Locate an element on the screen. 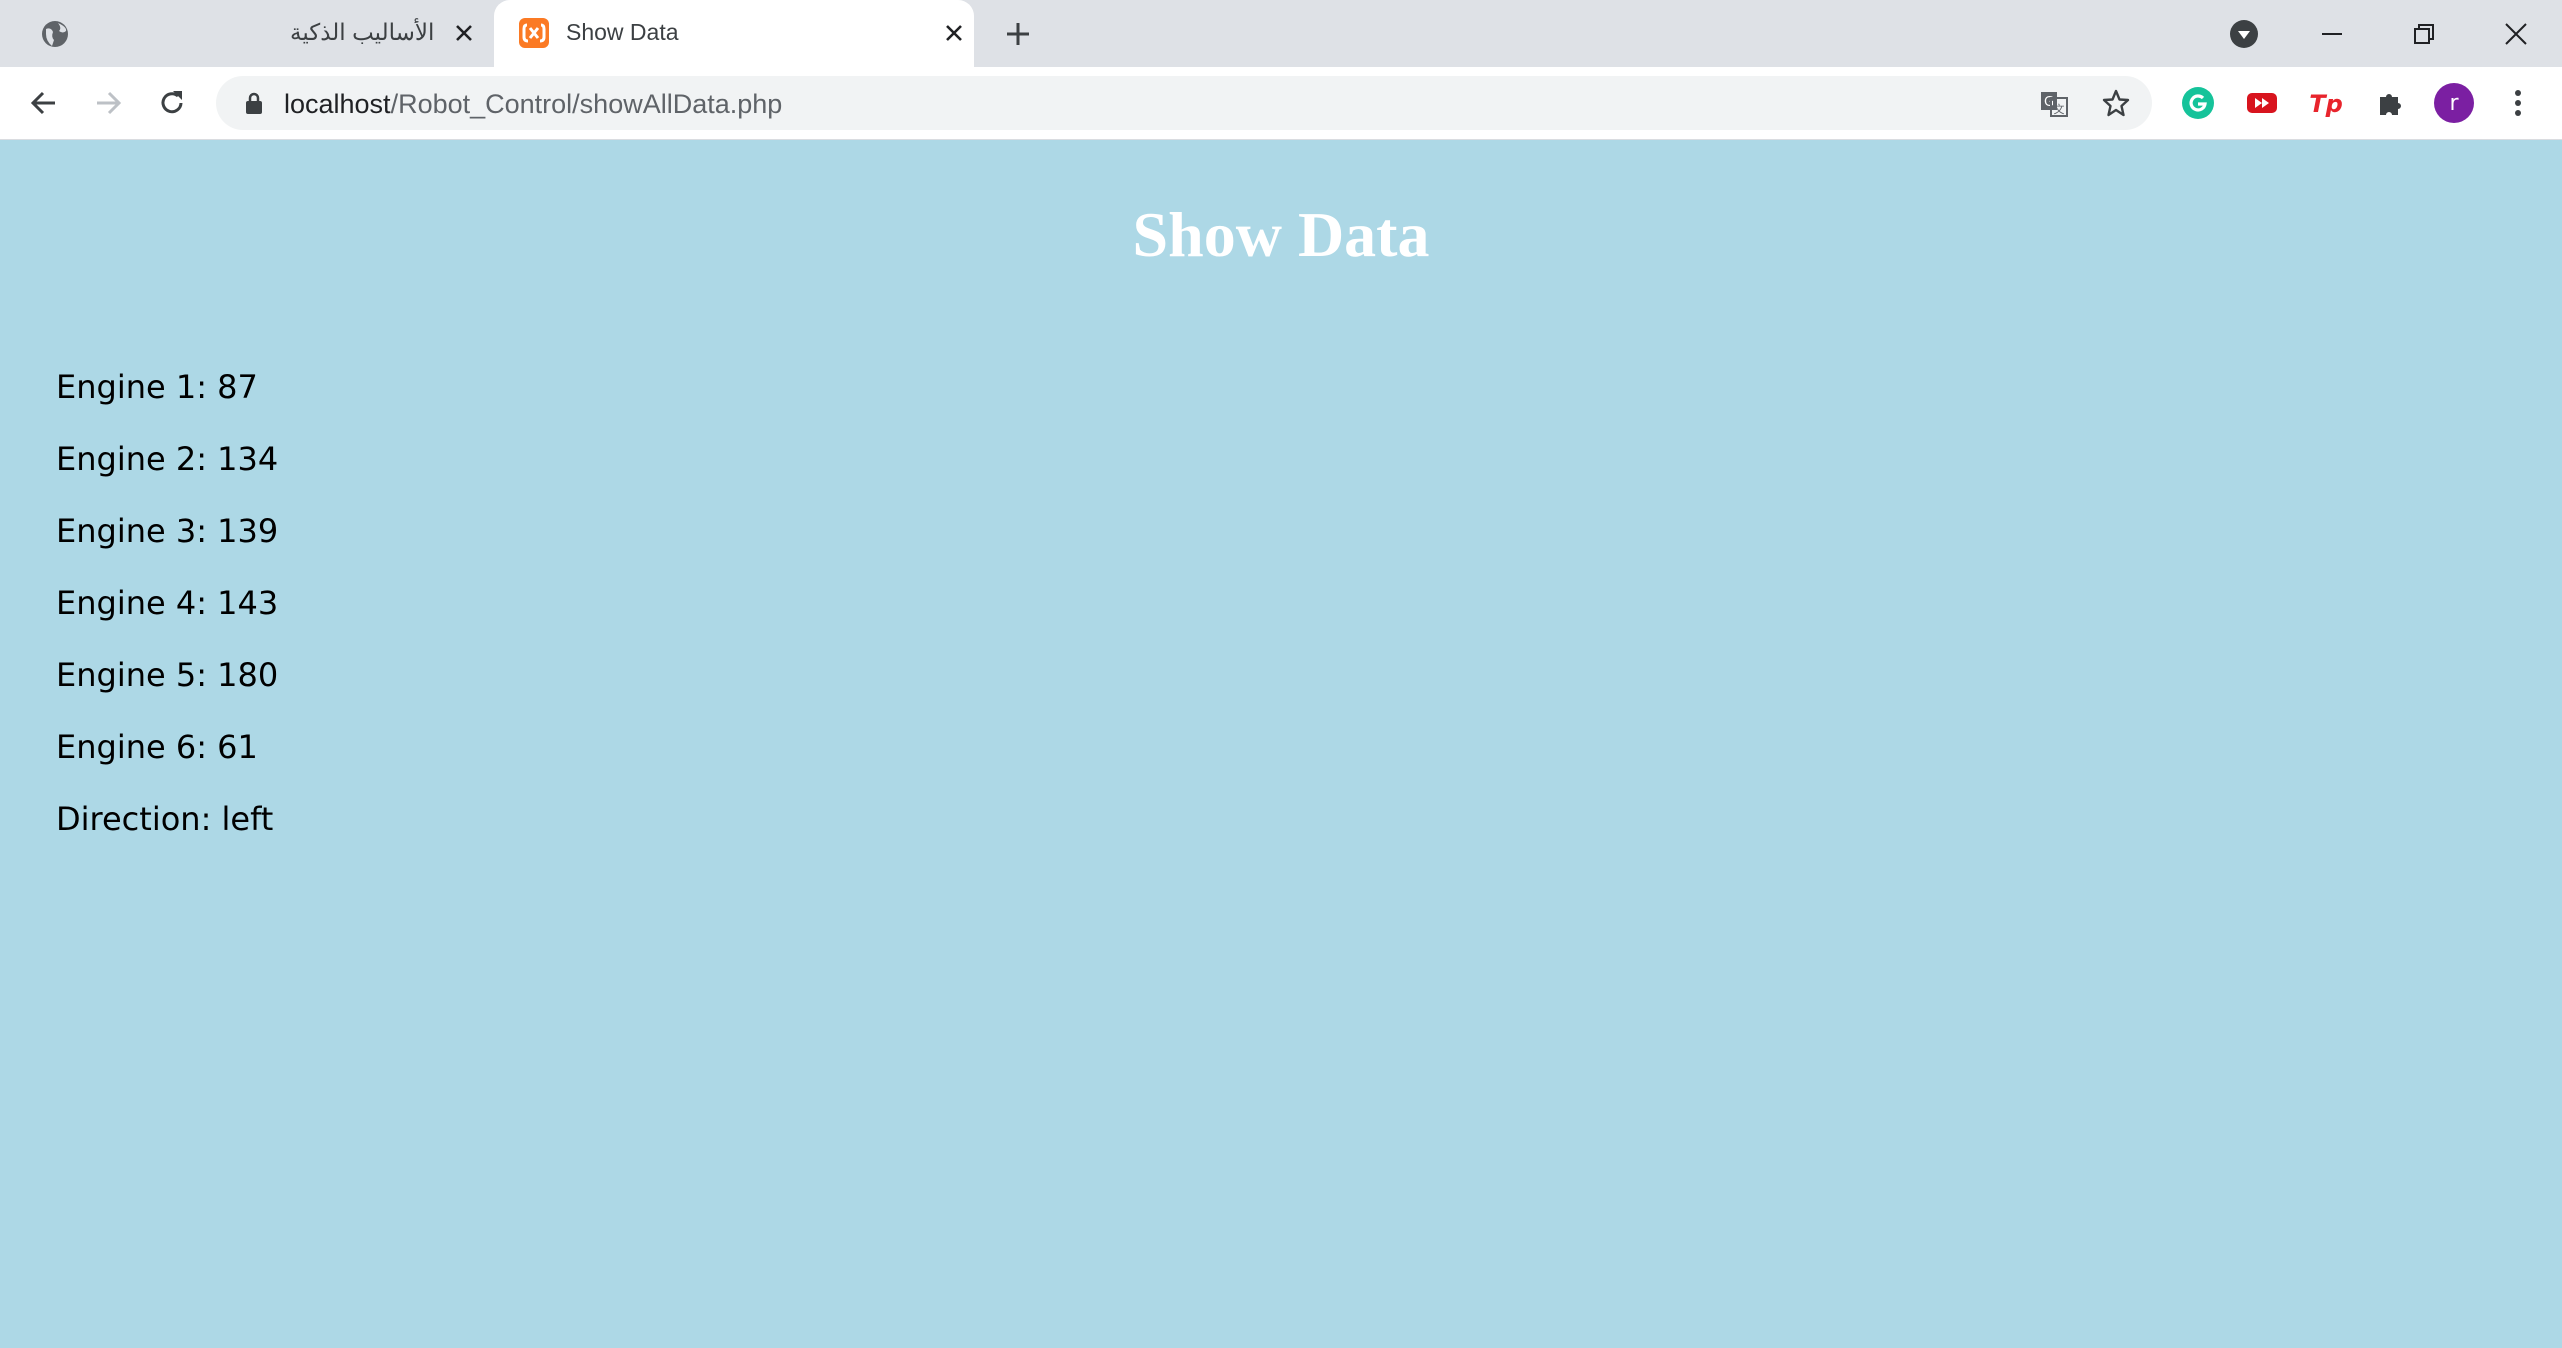  tab-show-data: Show Data is located at coordinates (734, 33).